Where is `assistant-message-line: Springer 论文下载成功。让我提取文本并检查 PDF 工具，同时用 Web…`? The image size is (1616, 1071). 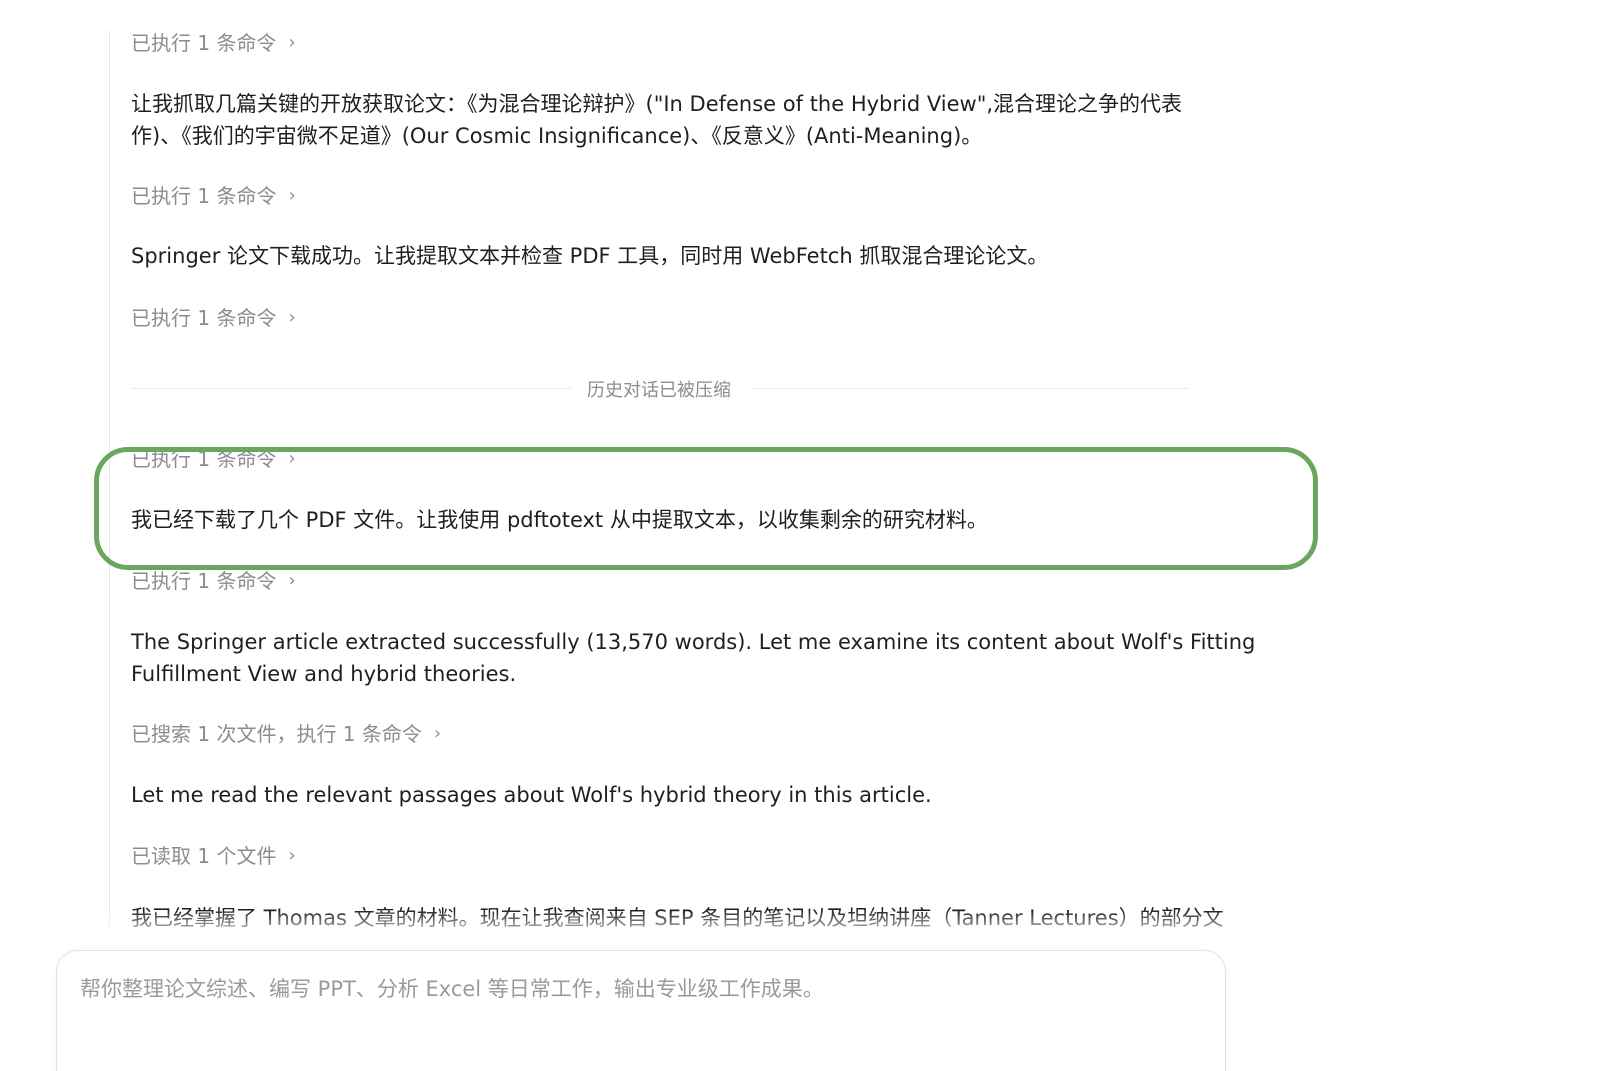 assistant-message-line: Springer 论文下载成功。让我提取文本并检查 PDF 工具，同时用 Web… is located at coordinates (590, 256).